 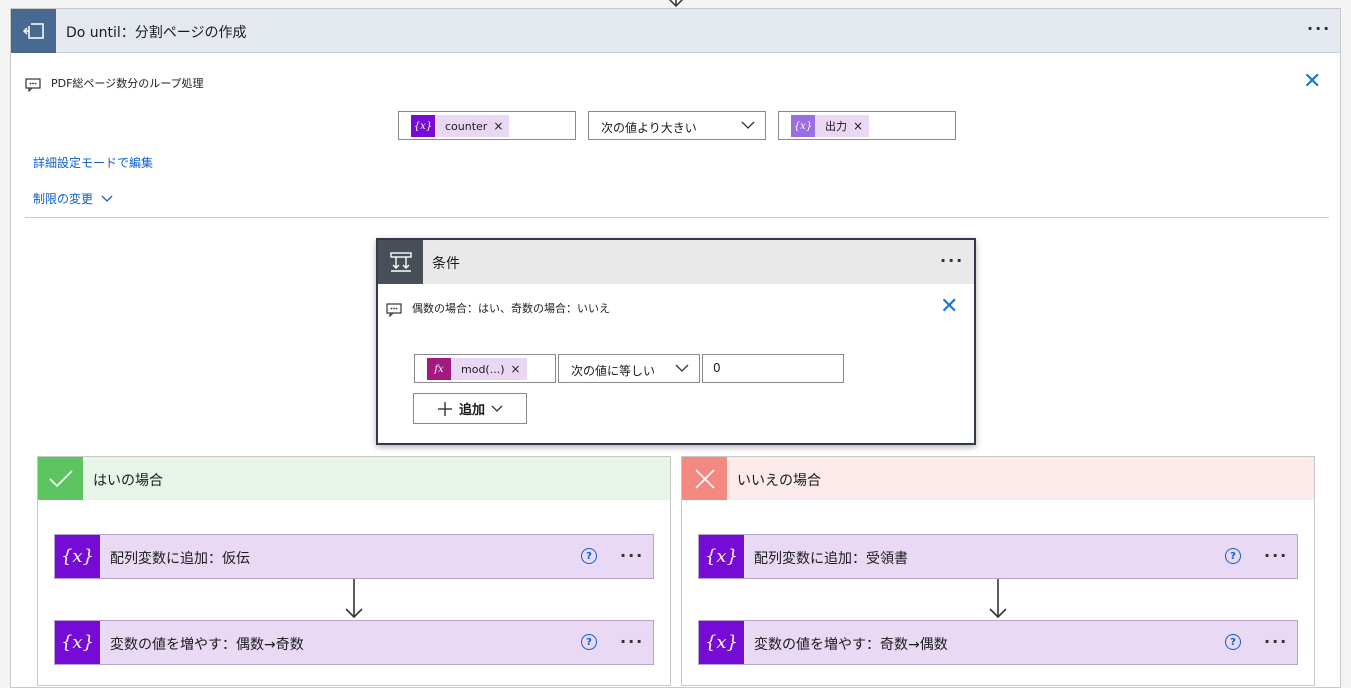 I want to click on change-limits-link: 制限の変更, so click(x=73, y=198).